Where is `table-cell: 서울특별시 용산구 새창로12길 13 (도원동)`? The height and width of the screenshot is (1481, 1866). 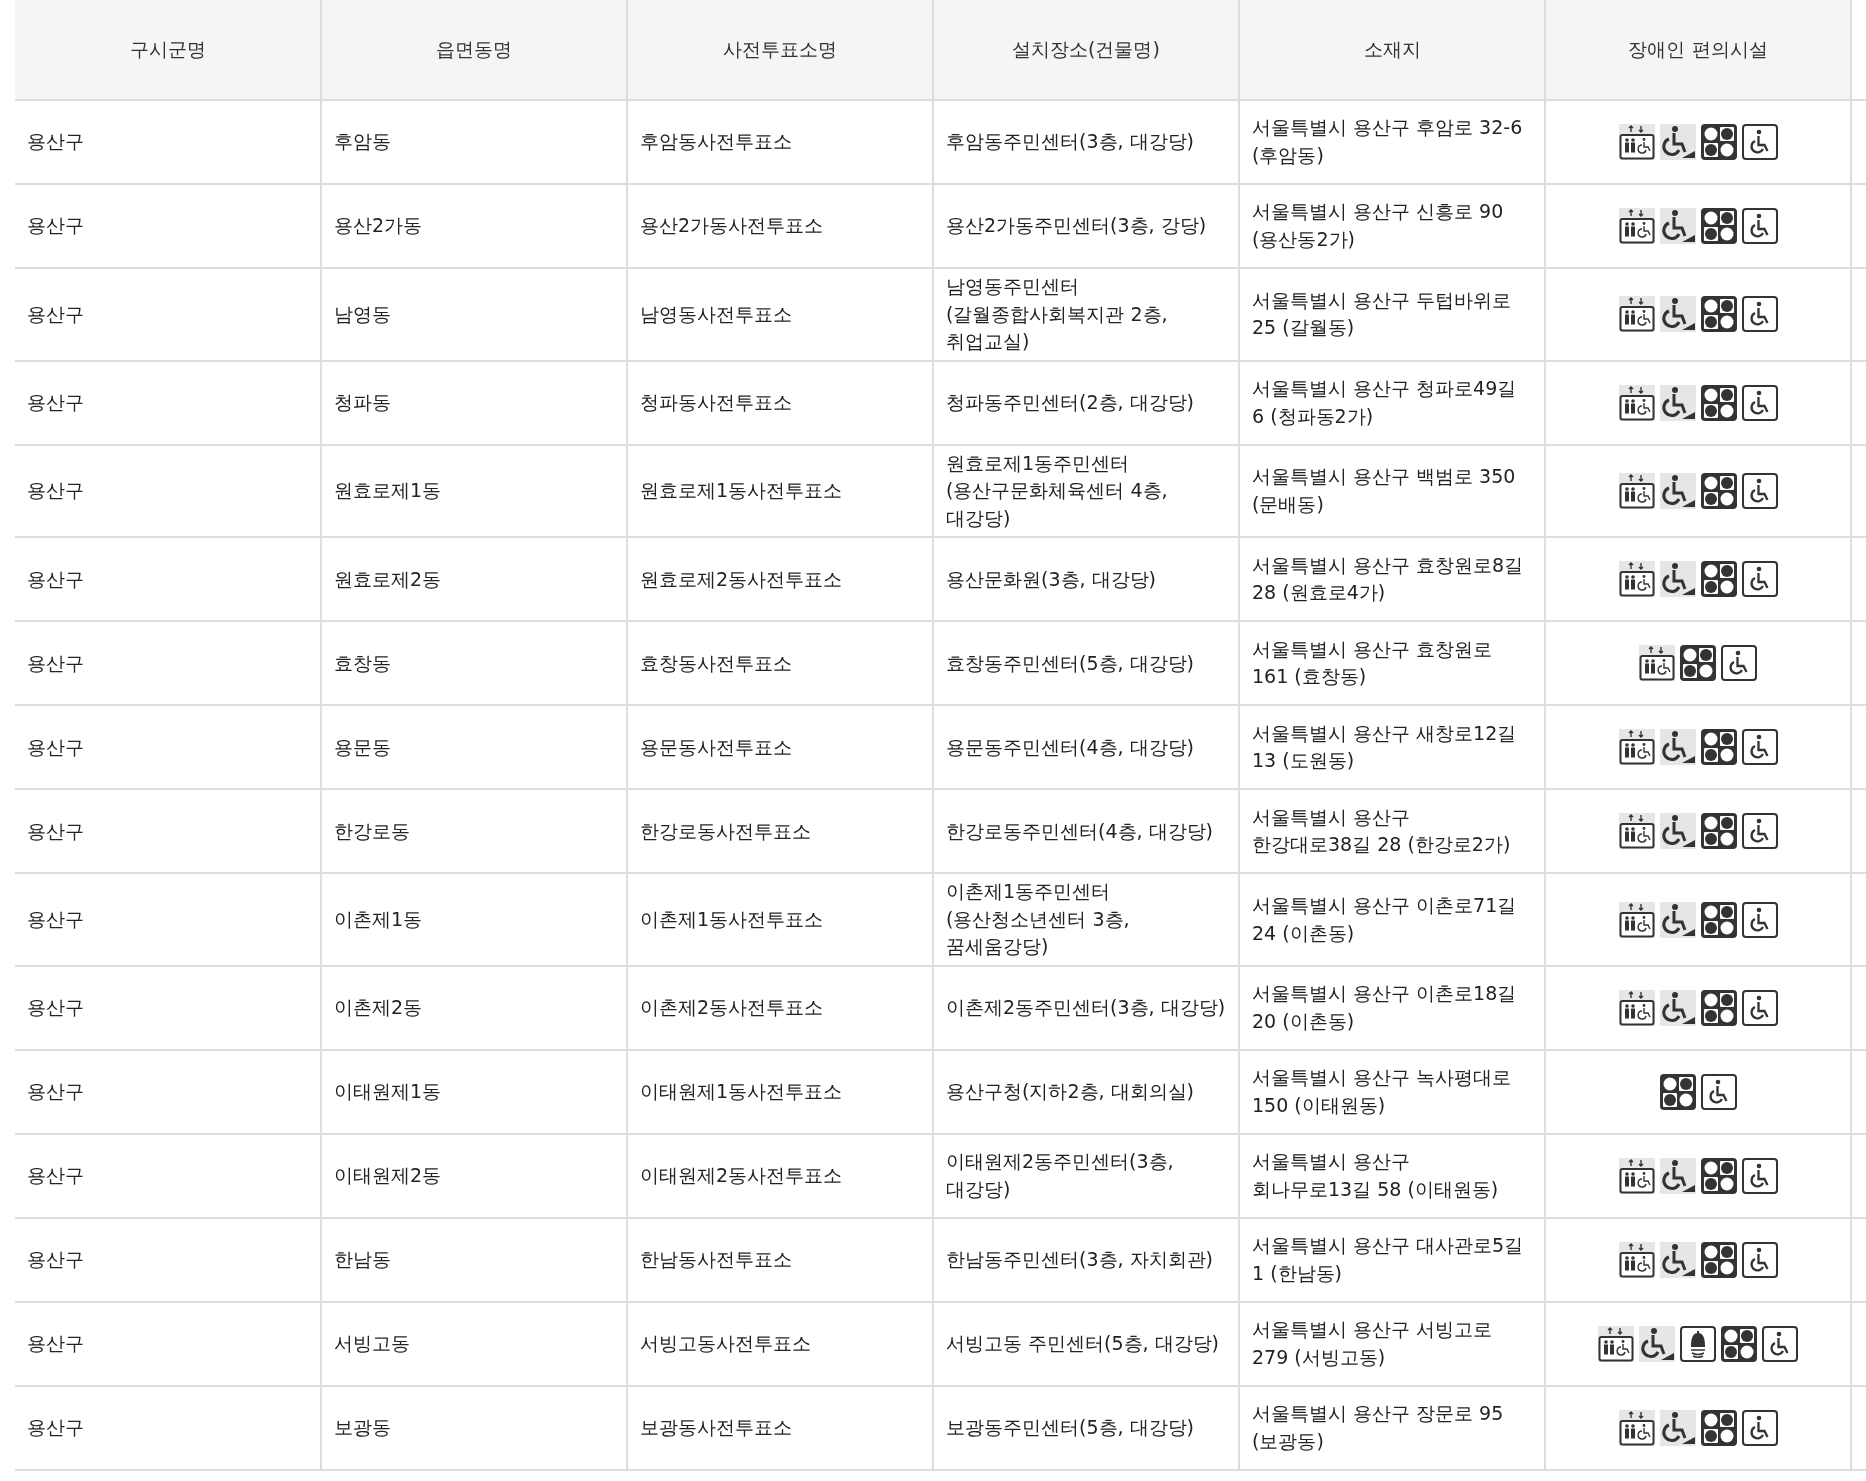 table-cell: 서울특별시 용산구 새창로12길 13 (도원동) is located at coordinates (1392, 747).